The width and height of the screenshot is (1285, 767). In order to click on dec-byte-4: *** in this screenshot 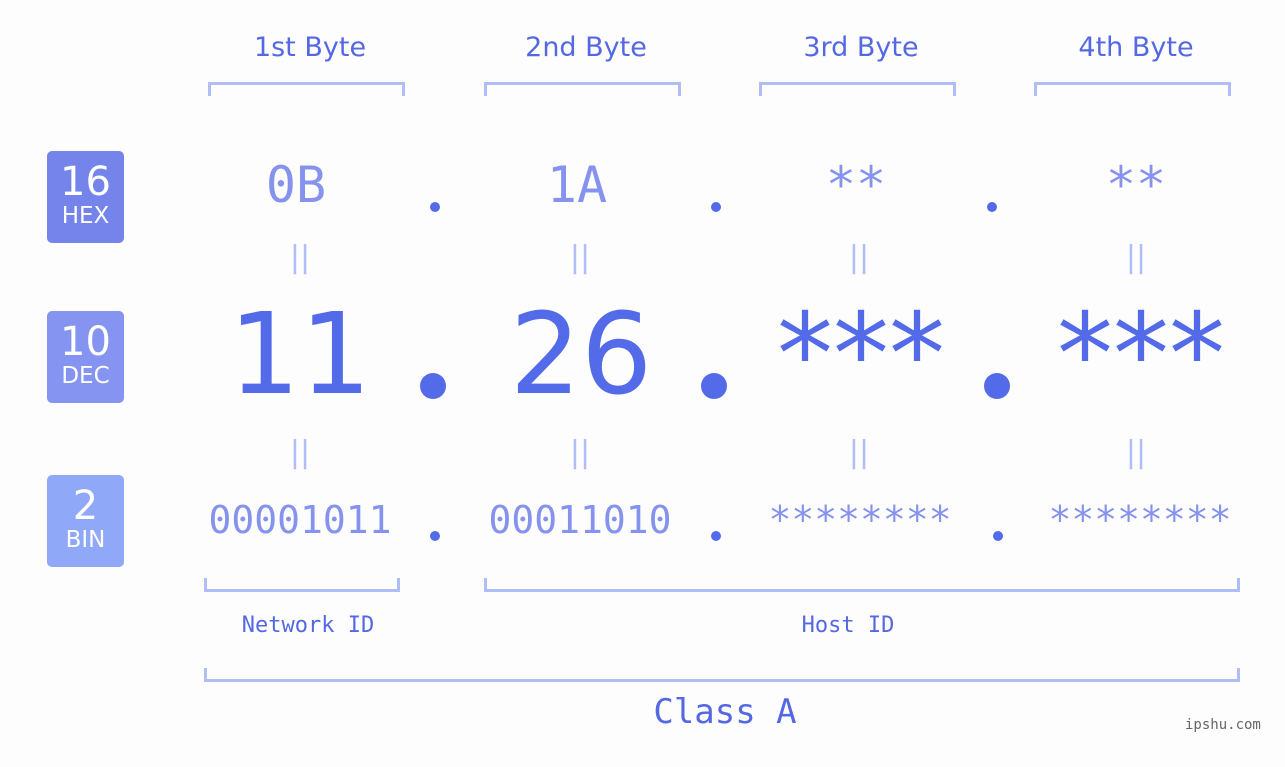, I will do `click(1141, 355)`.